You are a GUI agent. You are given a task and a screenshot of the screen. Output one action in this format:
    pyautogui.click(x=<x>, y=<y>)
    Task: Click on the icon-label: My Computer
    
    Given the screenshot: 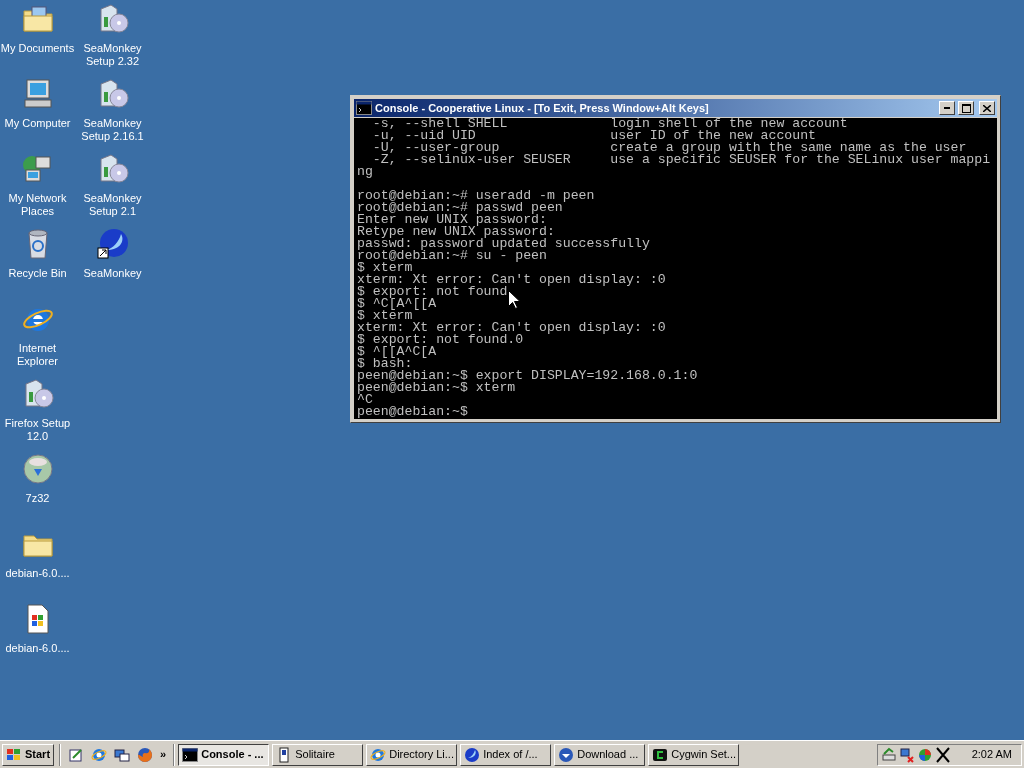 What is the action you would take?
    pyautogui.click(x=37, y=123)
    